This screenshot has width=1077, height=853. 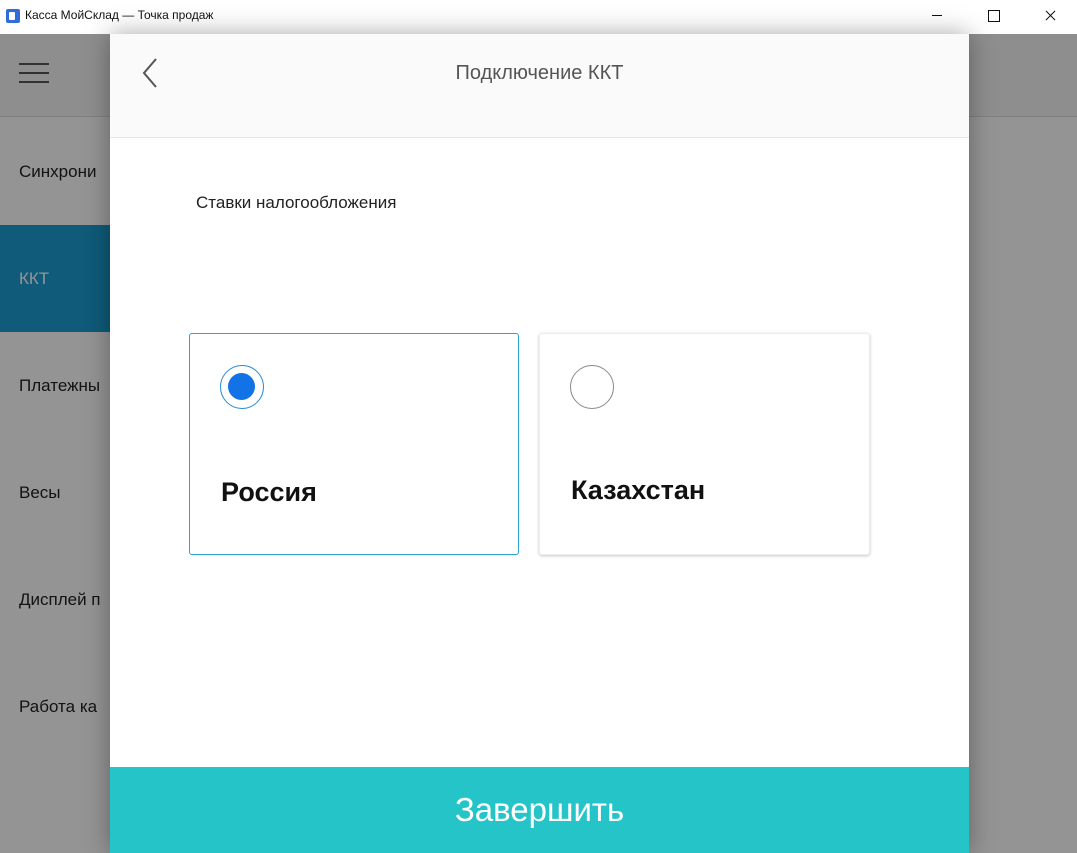 What do you see at coordinates (354, 444) in the screenshot?
I see `option-card-russia: Россия` at bounding box center [354, 444].